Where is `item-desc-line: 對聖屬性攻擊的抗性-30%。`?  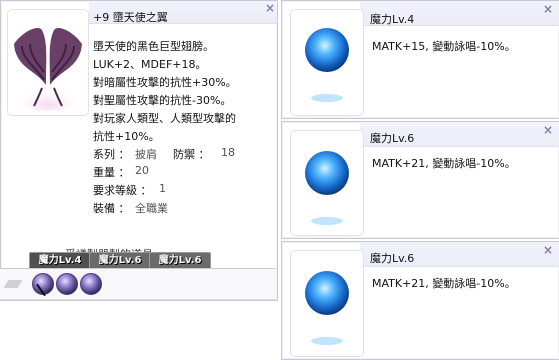 item-desc-line: 對聖屬性攻擊的抗性-30%。 is located at coordinates (162, 100).